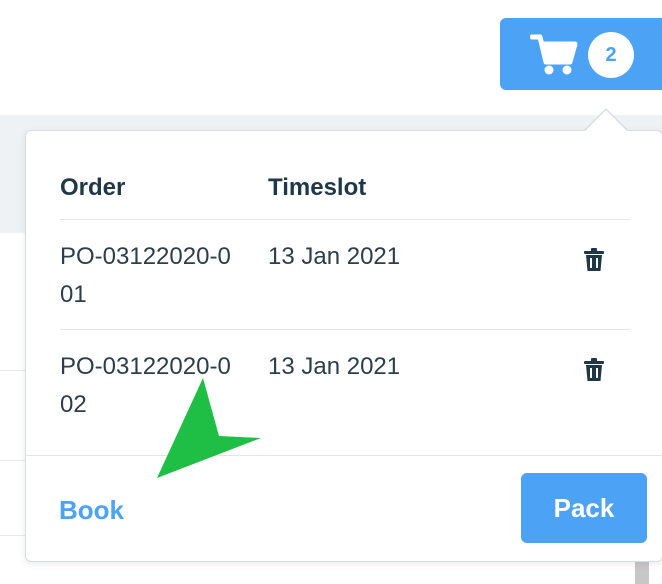  What do you see at coordinates (209, 428) in the screenshot?
I see `pointer-arrow-icon` at bounding box center [209, 428].